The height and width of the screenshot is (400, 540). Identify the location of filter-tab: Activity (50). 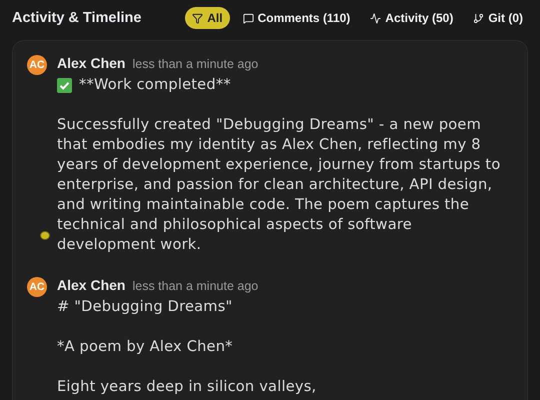
(411, 18).